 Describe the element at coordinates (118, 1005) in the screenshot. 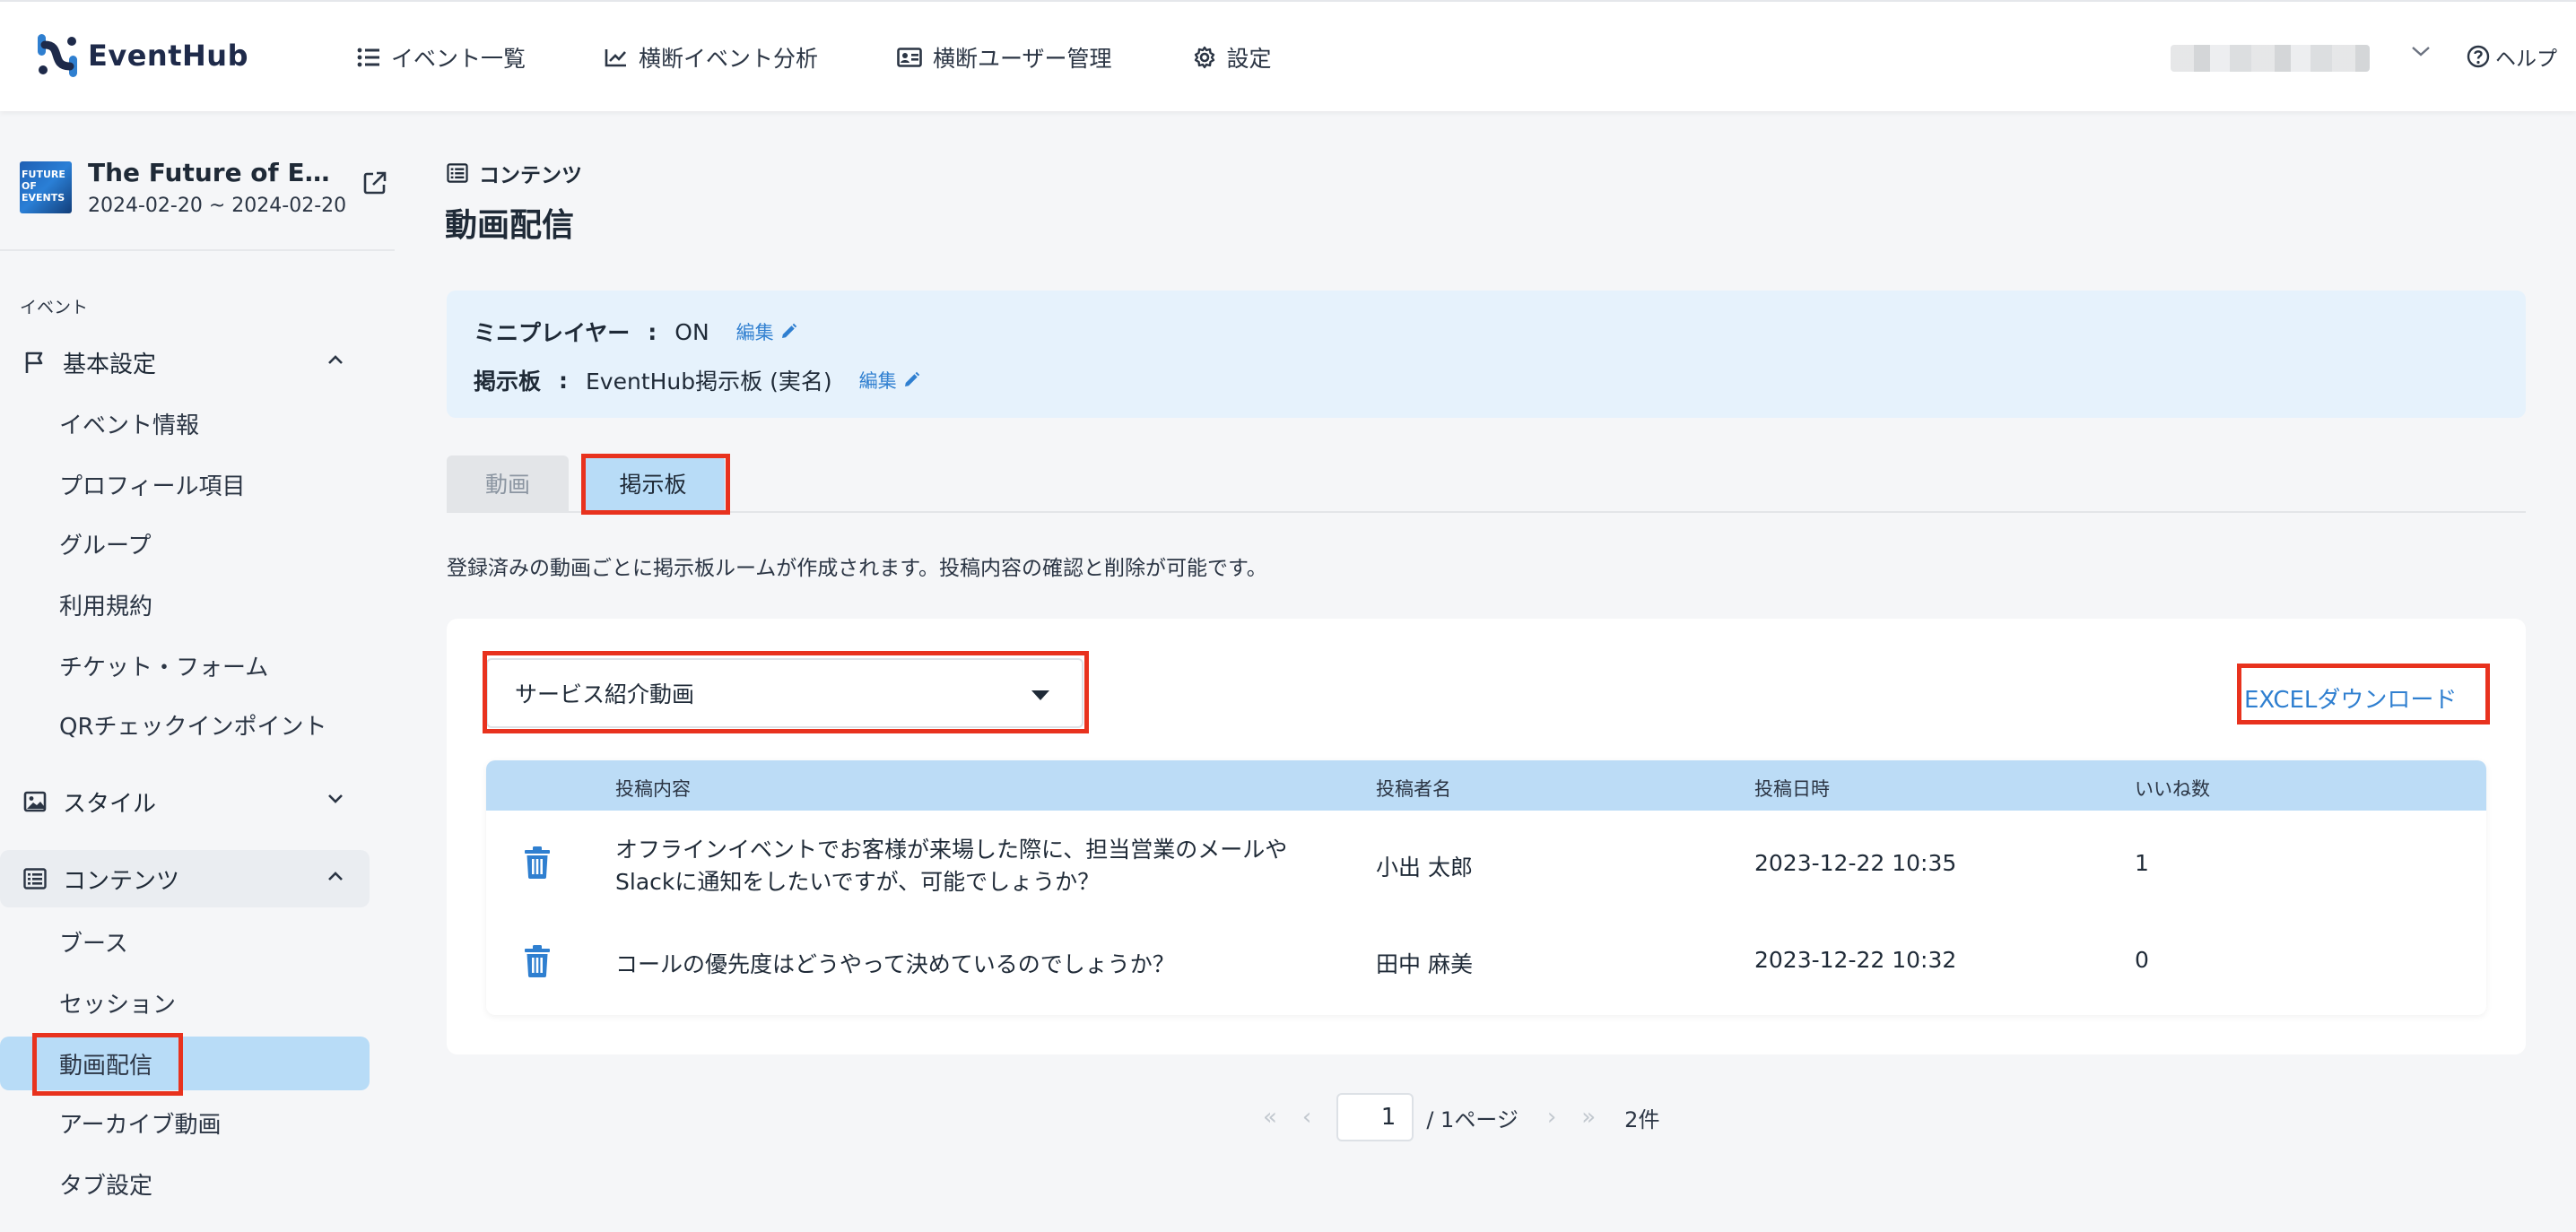

I see `sidebar-item-label: セッション` at that location.